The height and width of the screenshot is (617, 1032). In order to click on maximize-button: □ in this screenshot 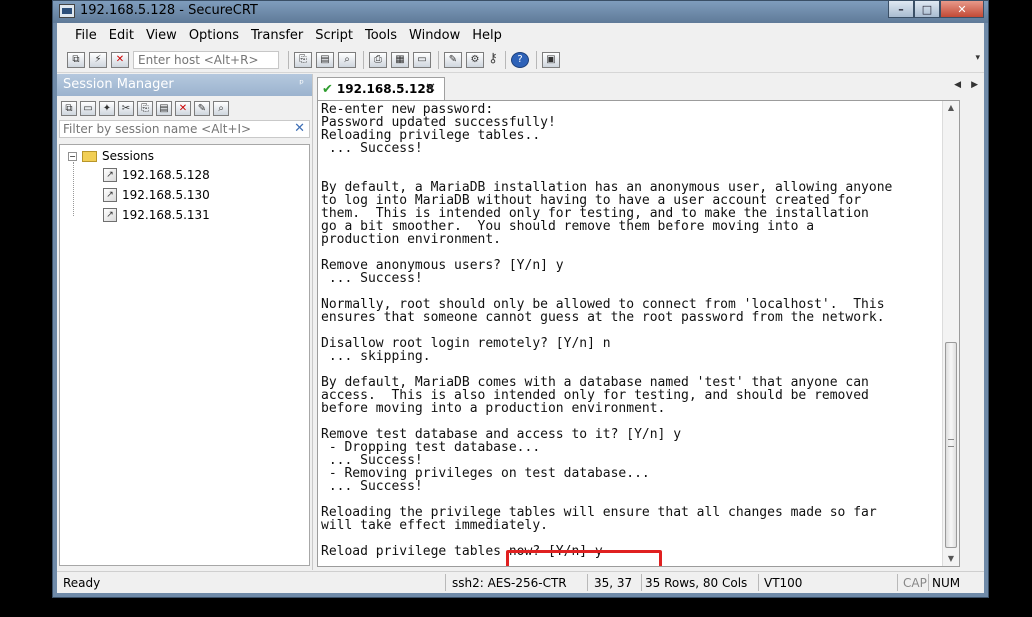, I will do `click(927, 9)`.